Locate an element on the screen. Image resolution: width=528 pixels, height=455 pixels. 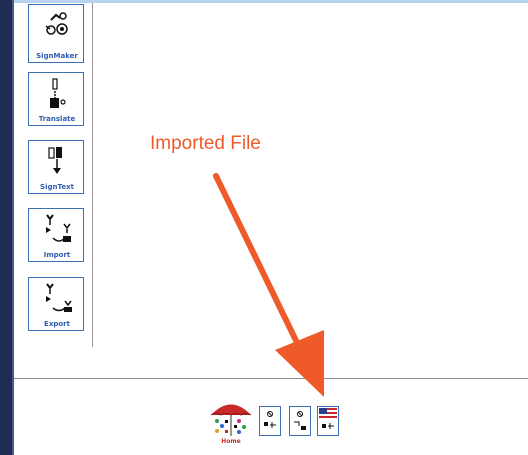
annotation-arrow is located at coordinates (268, 285).